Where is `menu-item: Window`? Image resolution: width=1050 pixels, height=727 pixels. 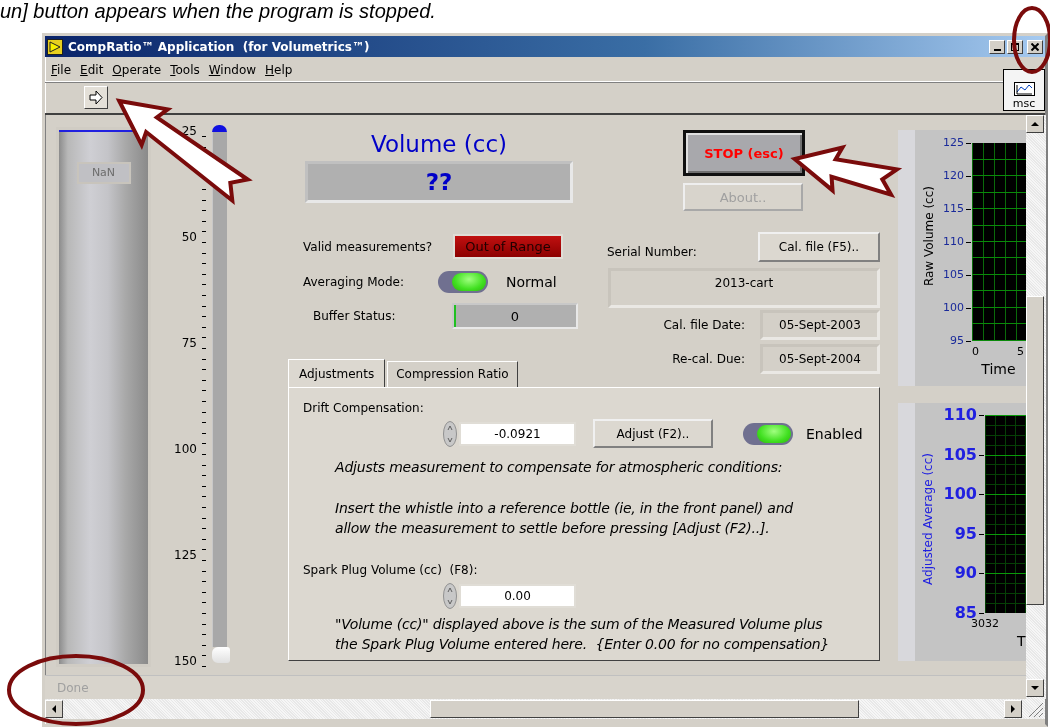 menu-item: Window is located at coordinates (232, 70).